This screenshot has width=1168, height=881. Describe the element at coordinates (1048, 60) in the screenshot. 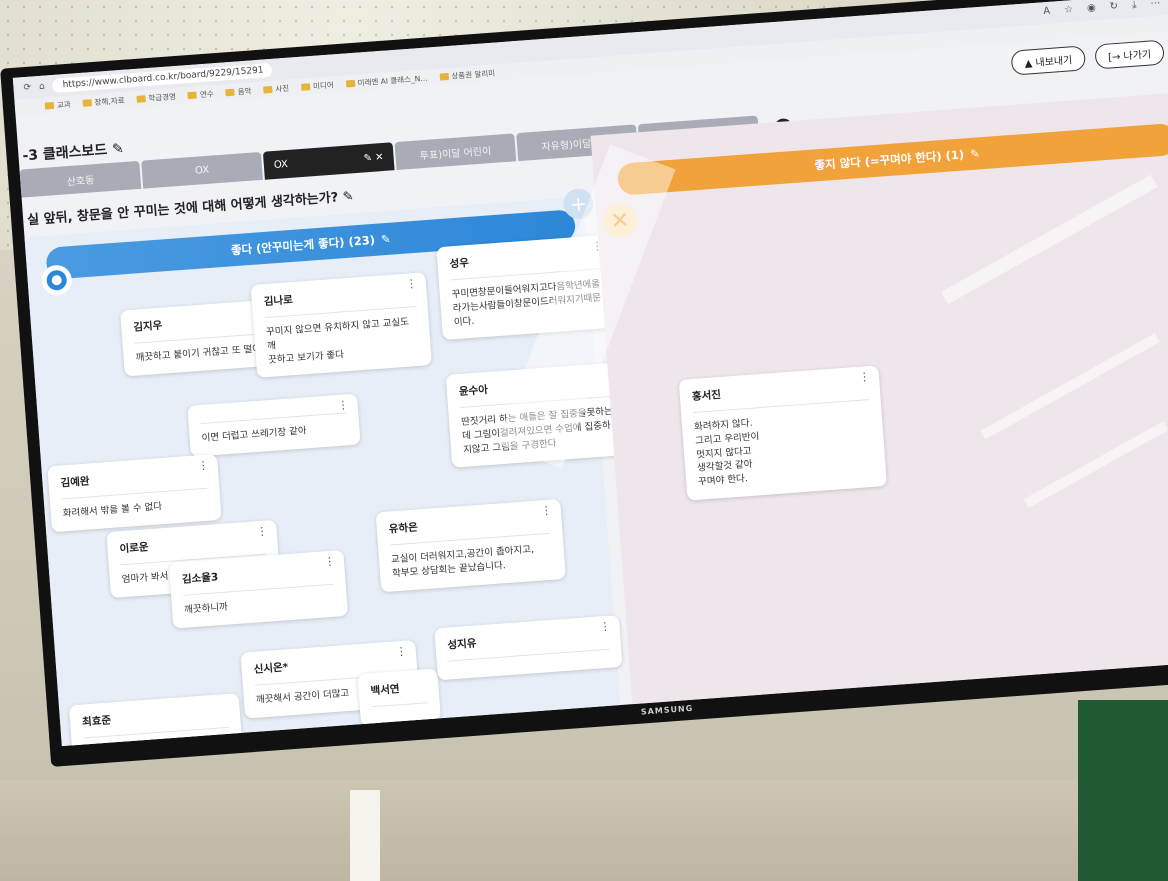

I see `export-button: ▲ 내보내기` at that location.